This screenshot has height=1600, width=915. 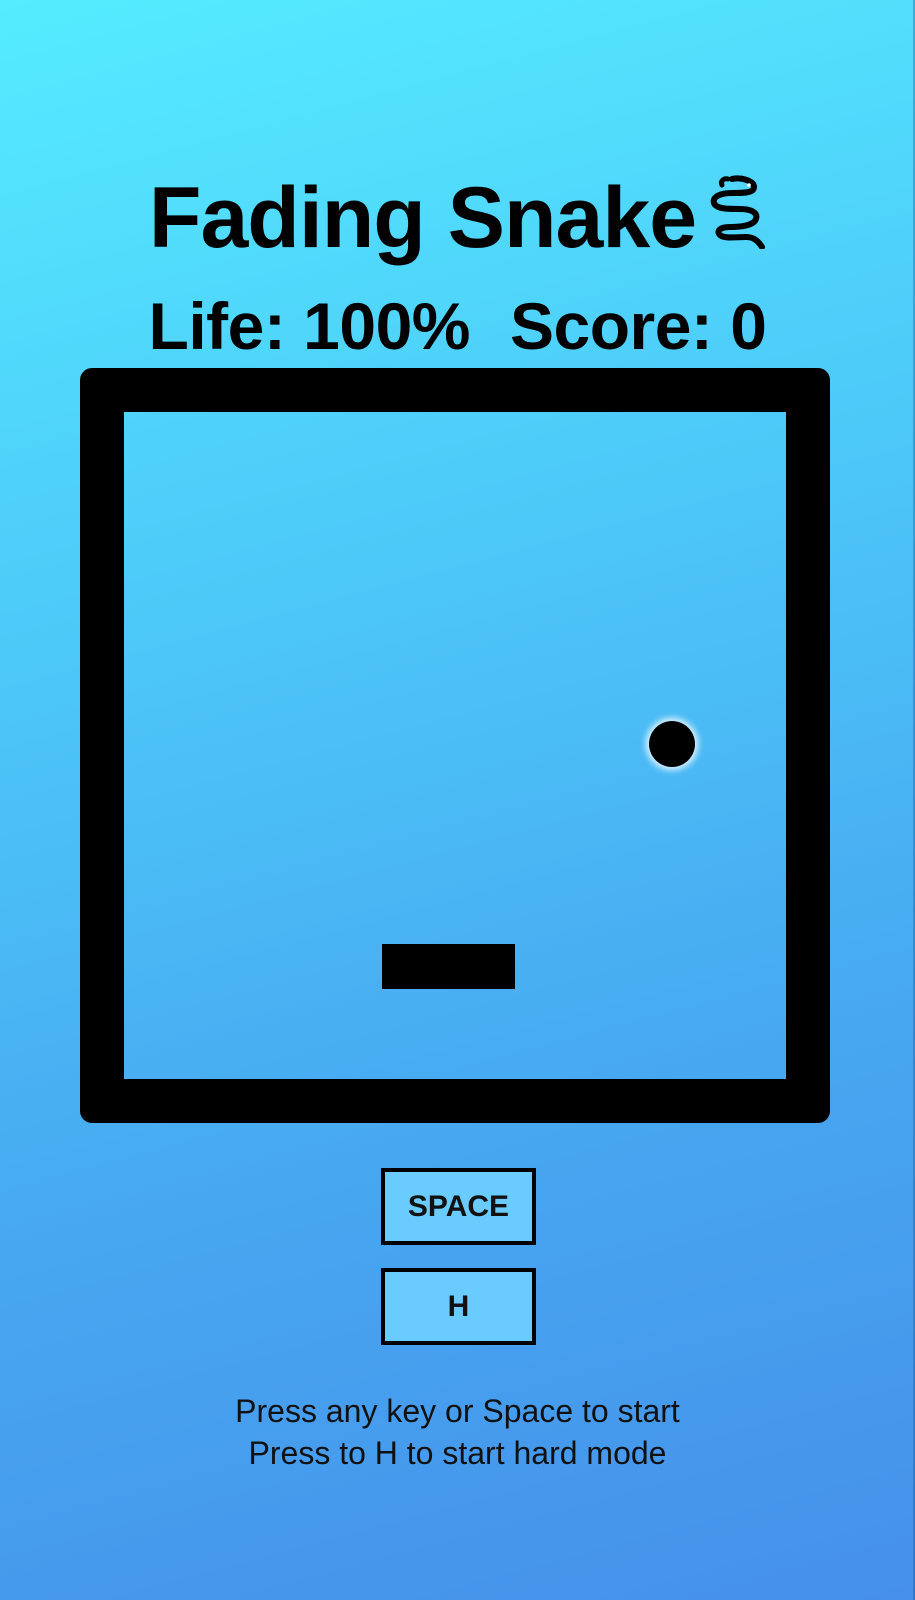 I want to click on food-dot, so click(x=672, y=744).